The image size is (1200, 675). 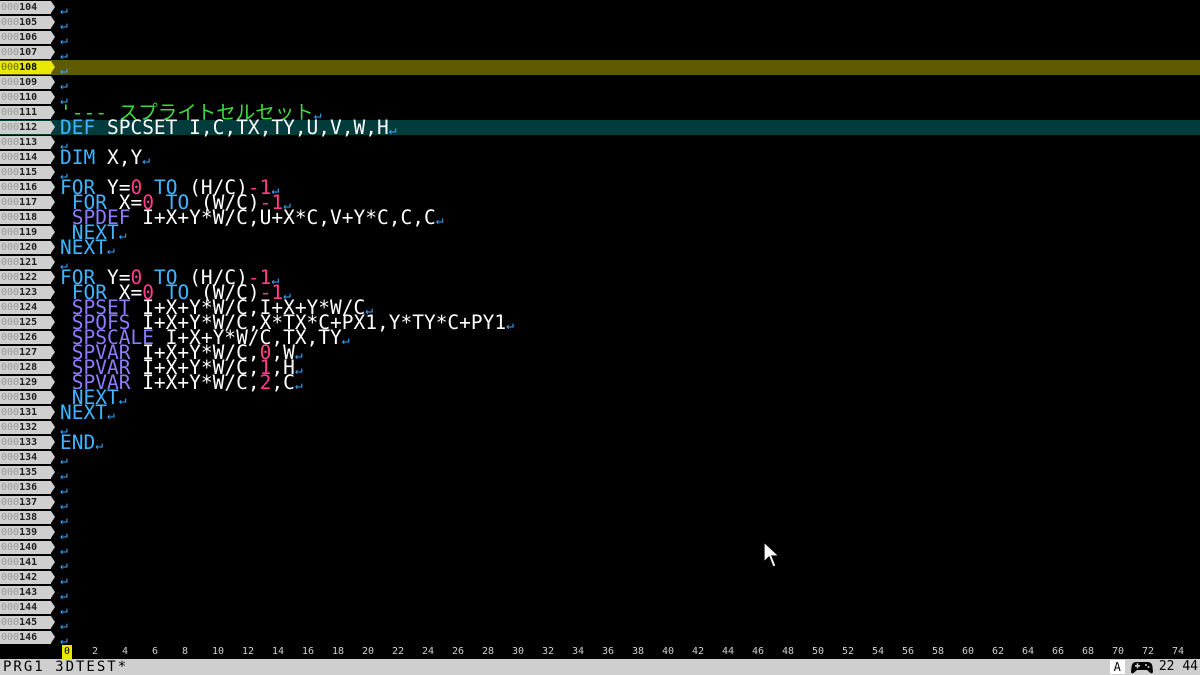 I want to click on ruler-tick: 10, so click(x=218, y=651).